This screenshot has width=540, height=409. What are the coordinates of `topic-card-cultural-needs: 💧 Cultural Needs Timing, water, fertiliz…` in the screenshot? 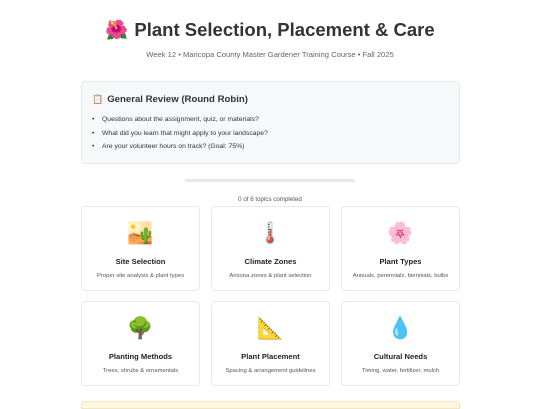 It's located at (400, 343).